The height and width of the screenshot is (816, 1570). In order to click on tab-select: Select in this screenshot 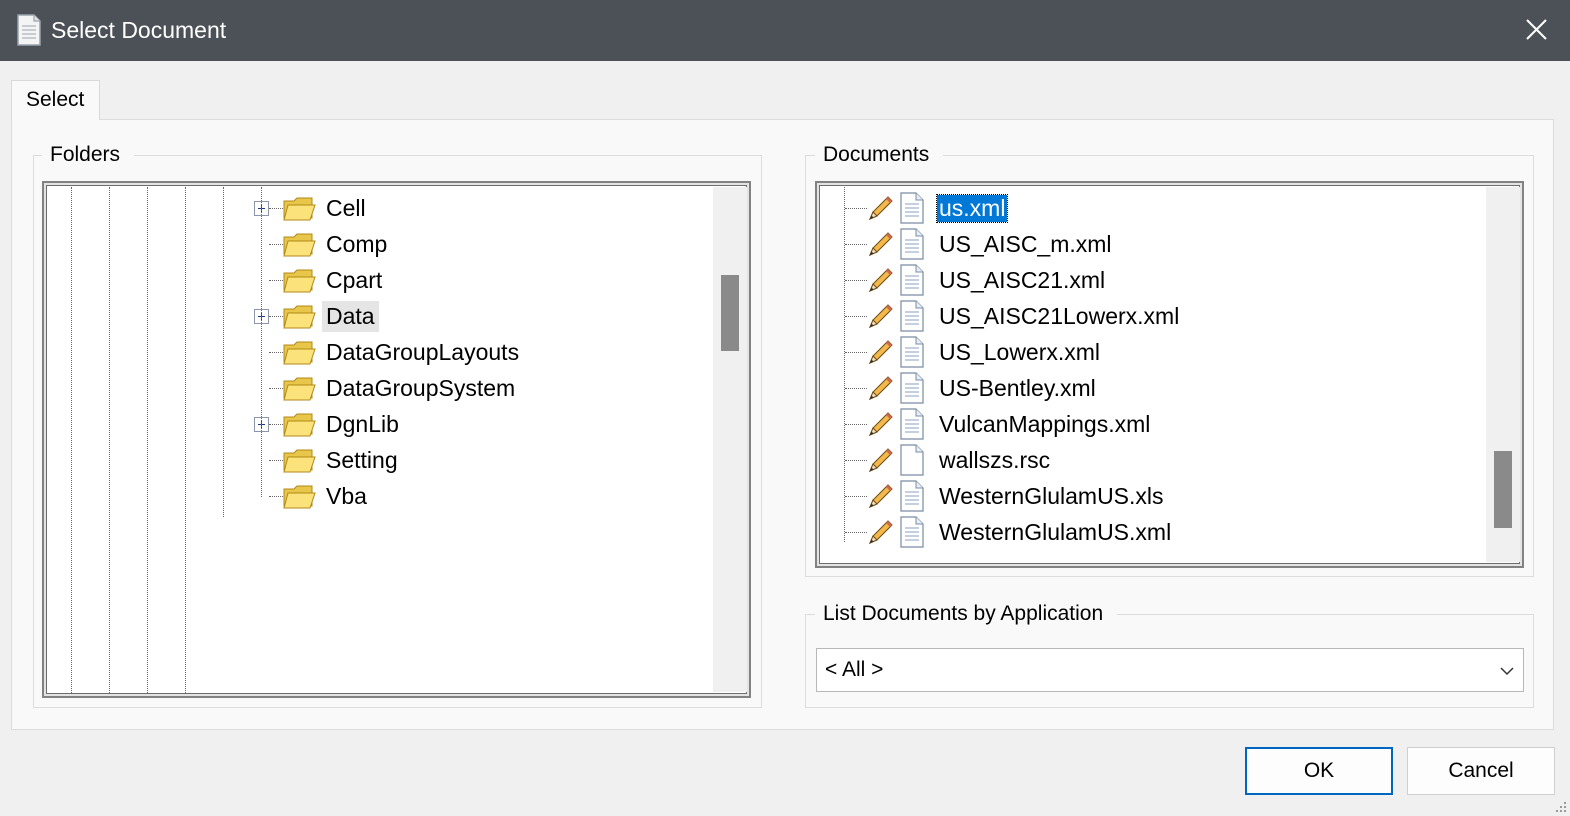, I will do `click(55, 100)`.